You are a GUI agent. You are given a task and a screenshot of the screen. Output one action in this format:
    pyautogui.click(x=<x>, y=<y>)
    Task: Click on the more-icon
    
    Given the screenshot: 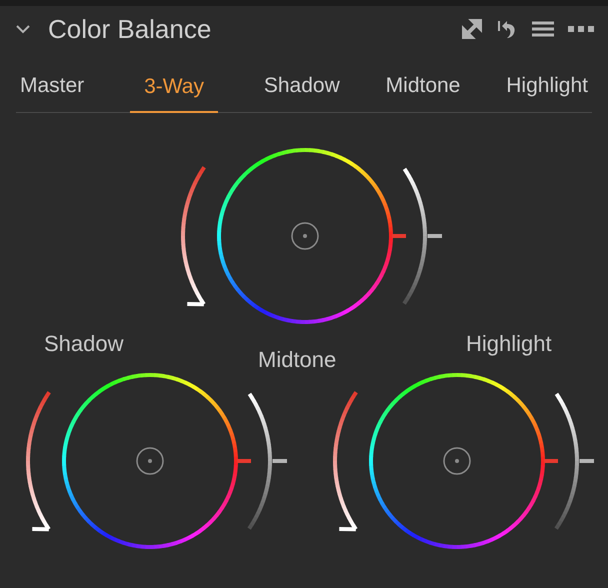 What is the action you would take?
    pyautogui.click(x=581, y=29)
    